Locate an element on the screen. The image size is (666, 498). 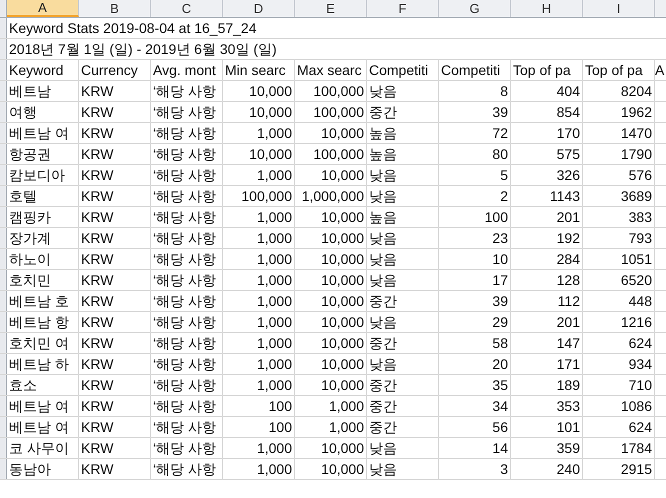
table-cell: 항공권 is located at coordinates (30, 154).